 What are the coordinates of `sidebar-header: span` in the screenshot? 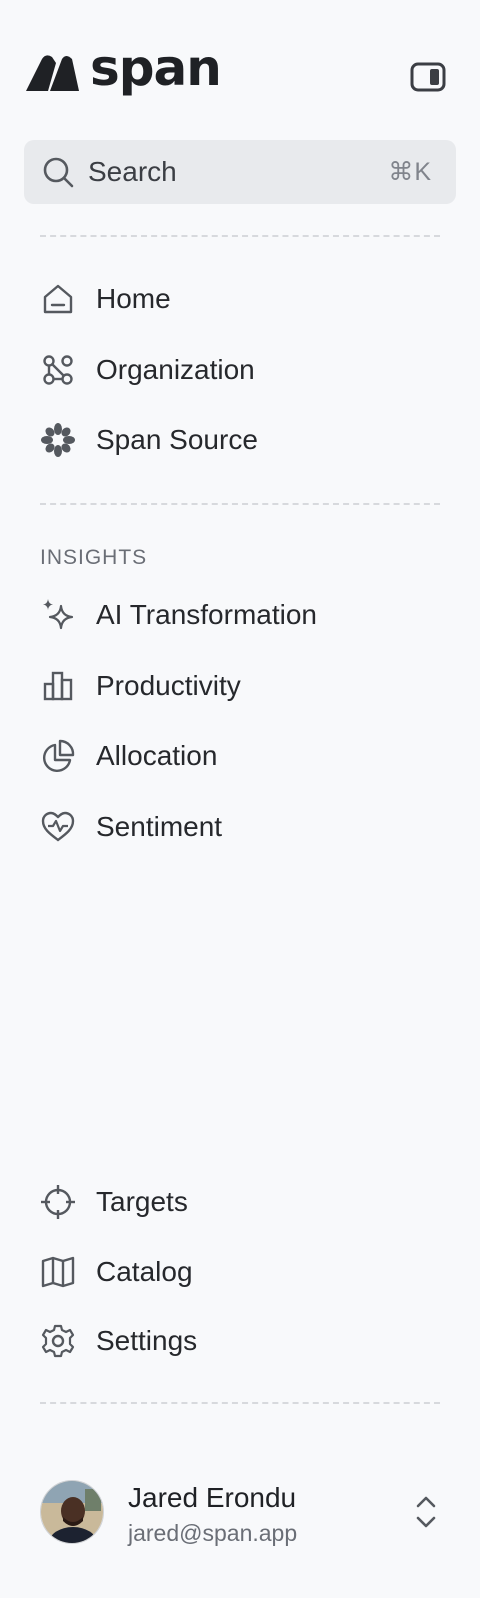 It's located at (237, 73).